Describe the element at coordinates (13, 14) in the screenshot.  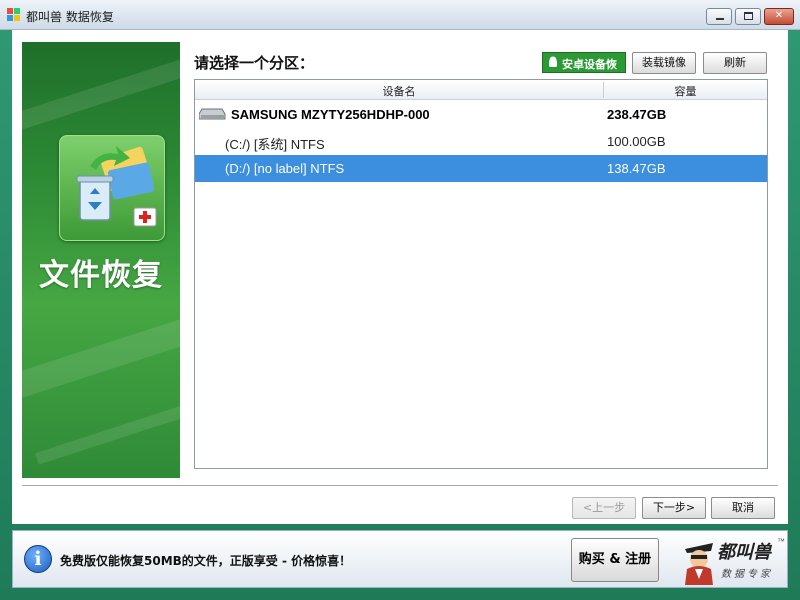
I see `app-logo-icon` at that location.